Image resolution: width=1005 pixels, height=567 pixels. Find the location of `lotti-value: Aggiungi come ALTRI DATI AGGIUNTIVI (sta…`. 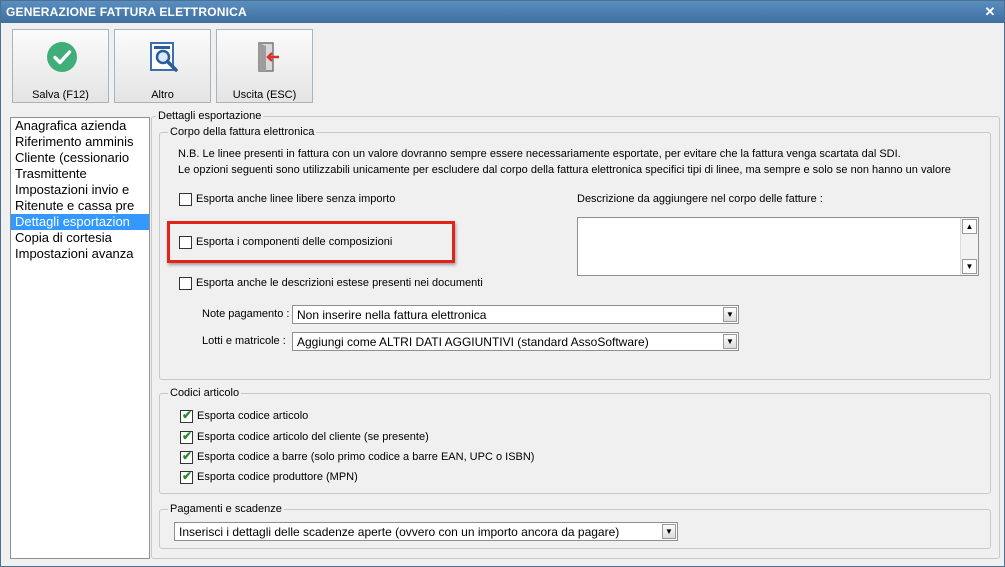

lotti-value: Aggiungi come ALTRI DATI AGGIUNTIVI (sta… is located at coordinates (473, 342).